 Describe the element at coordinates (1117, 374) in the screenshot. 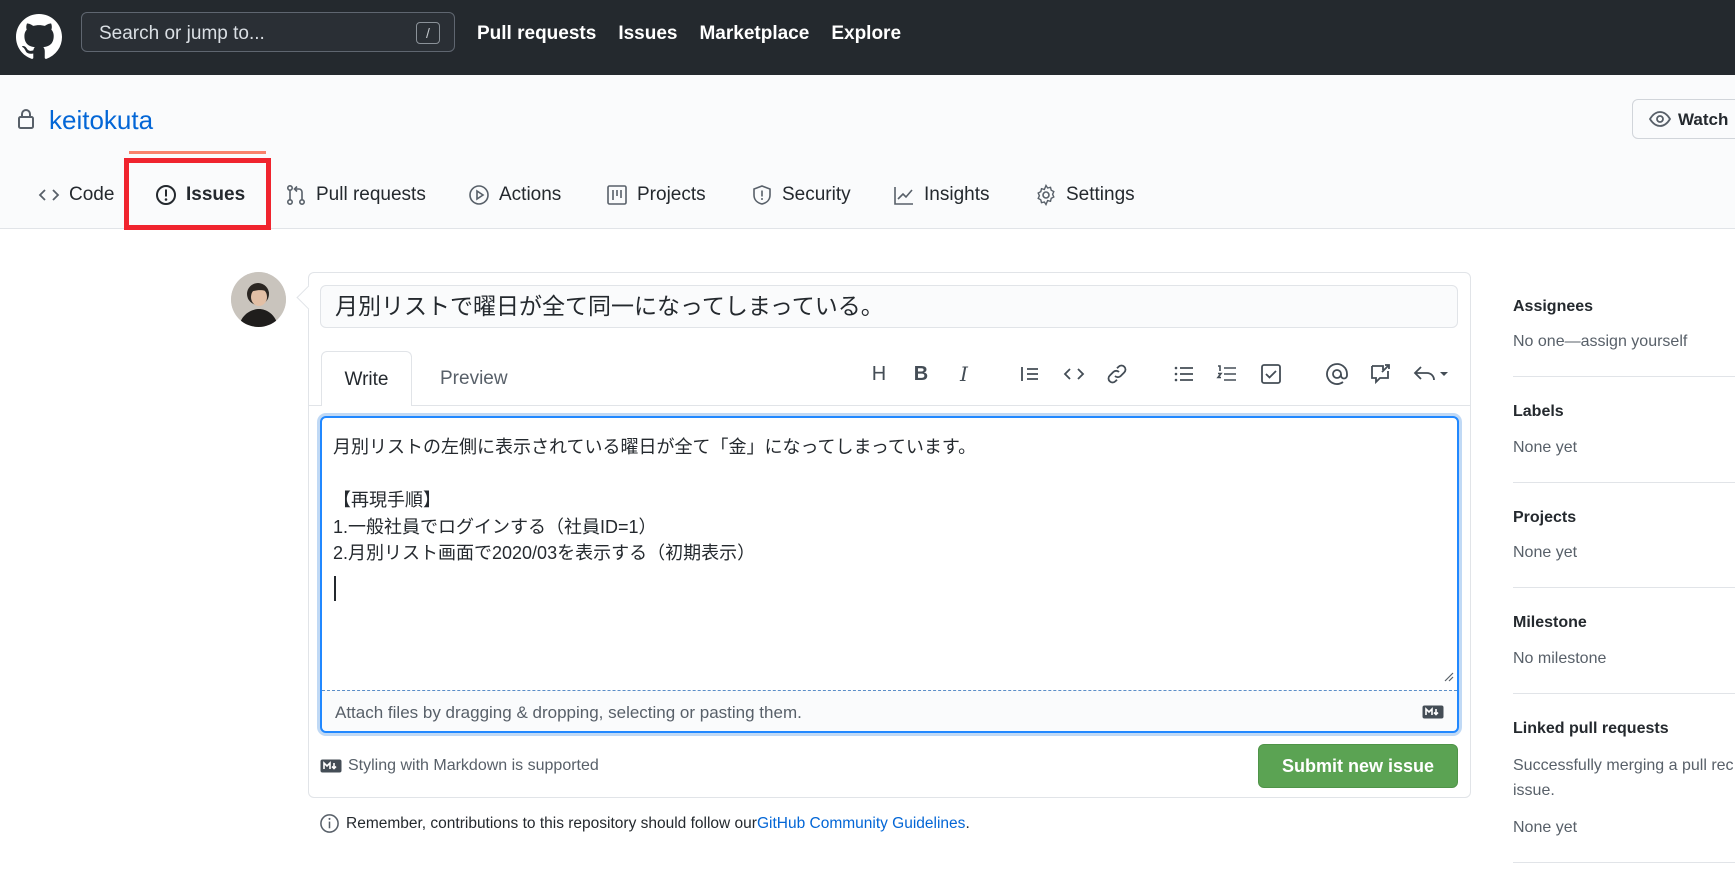

I see `link-icon` at that location.